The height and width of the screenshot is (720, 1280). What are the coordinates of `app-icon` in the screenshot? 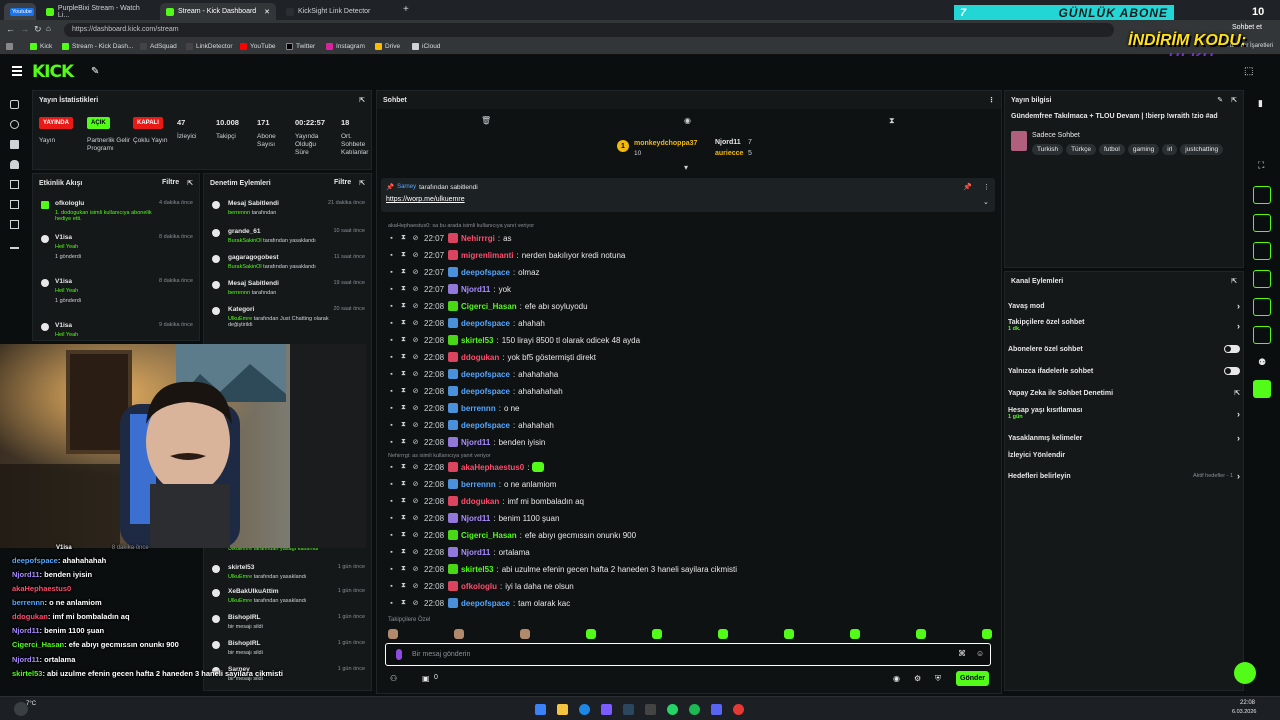 It's located at (716, 709).